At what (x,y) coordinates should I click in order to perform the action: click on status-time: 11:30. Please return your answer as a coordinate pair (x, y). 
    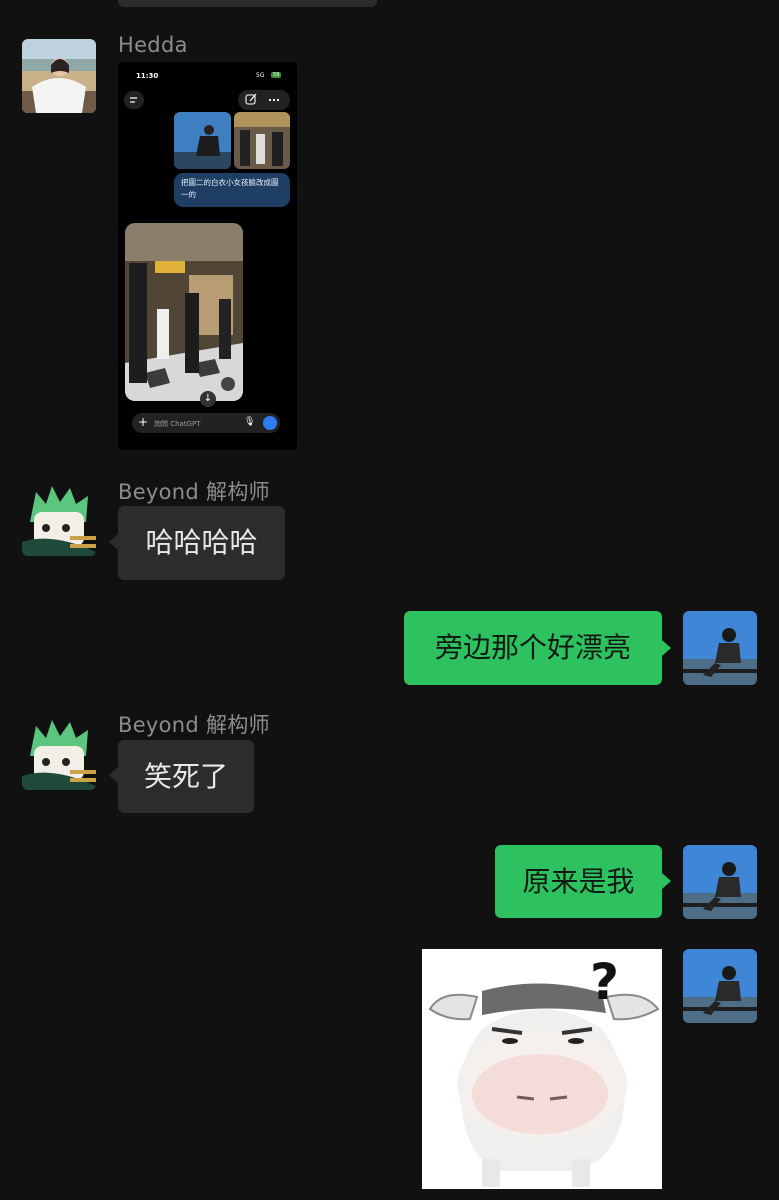
    Looking at the image, I should click on (147, 76).